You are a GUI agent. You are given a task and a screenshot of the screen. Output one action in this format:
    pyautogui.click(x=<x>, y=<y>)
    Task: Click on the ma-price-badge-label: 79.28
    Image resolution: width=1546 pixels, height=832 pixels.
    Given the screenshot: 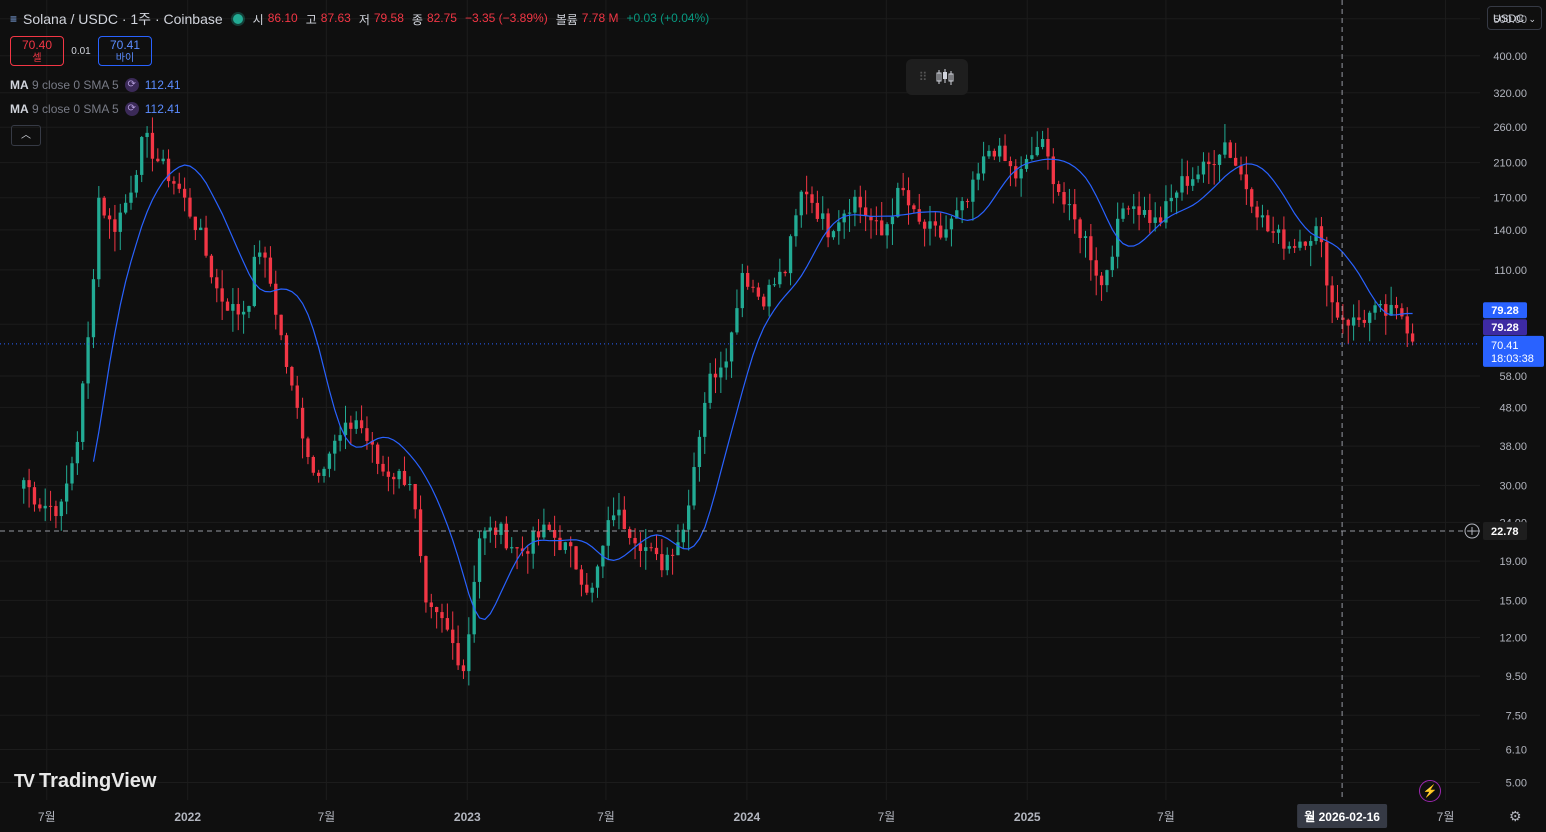 What is the action you would take?
    pyautogui.click(x=1505, y=311)
    